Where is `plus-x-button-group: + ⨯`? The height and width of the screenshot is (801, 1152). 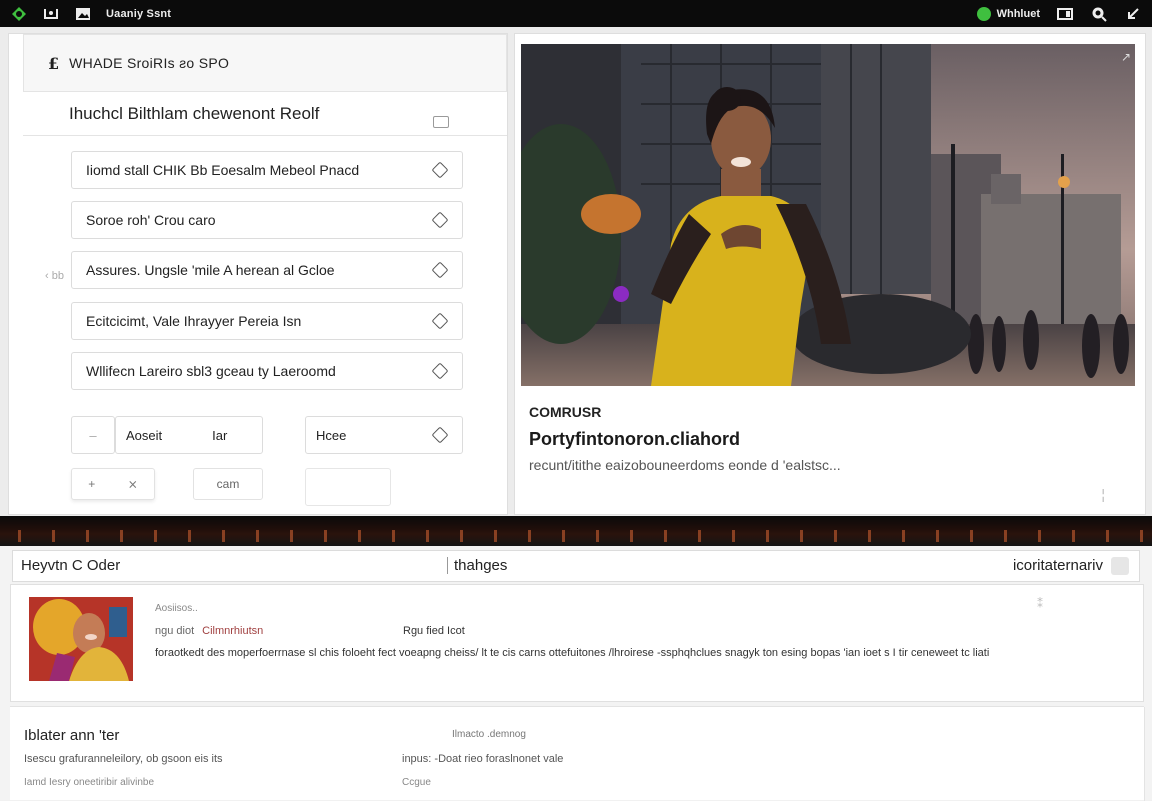
plus-x-button-group: + ⨯ is located at coordinates (113, 484).